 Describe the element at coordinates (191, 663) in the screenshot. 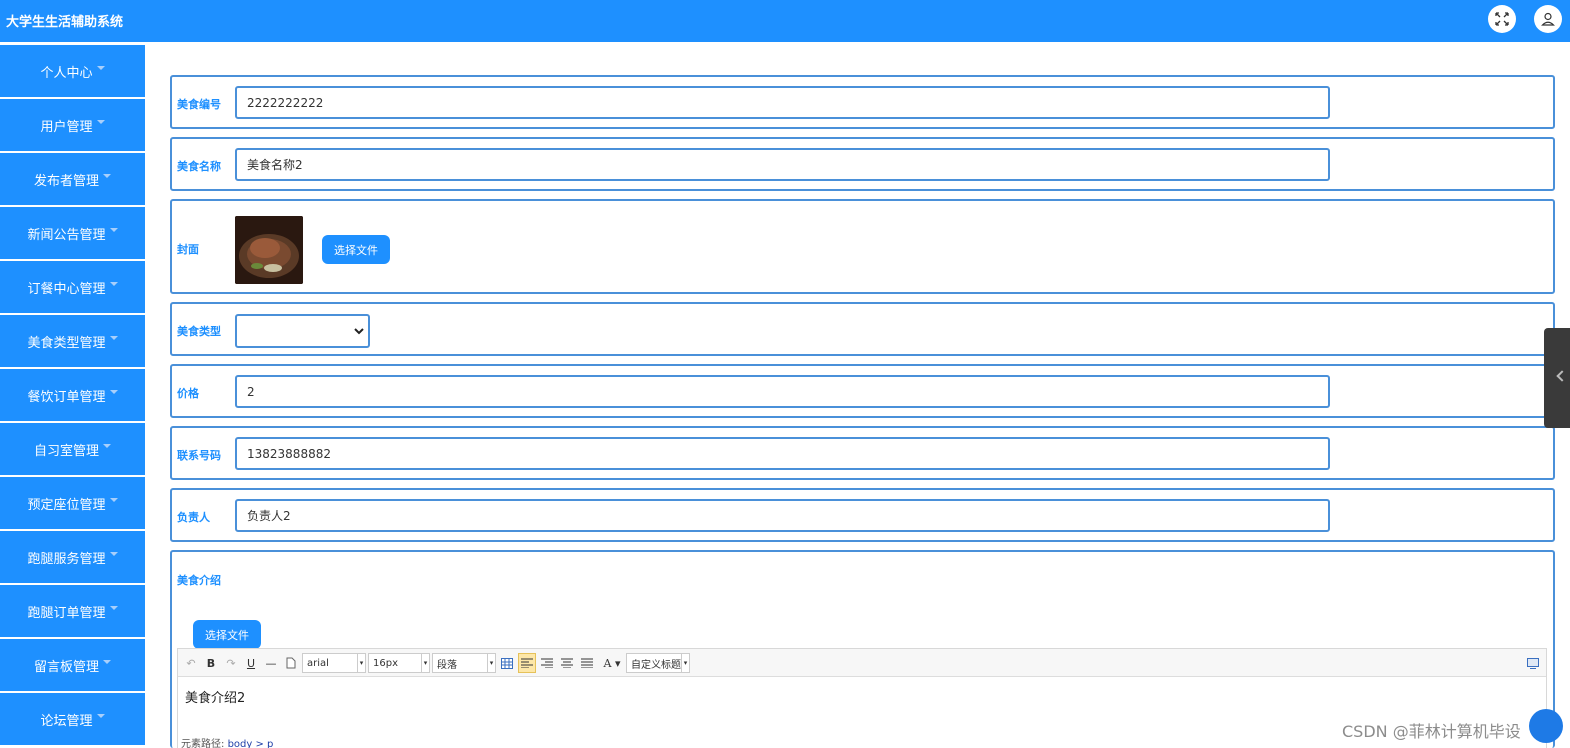

I see `undo-icon: ↶` at that location.